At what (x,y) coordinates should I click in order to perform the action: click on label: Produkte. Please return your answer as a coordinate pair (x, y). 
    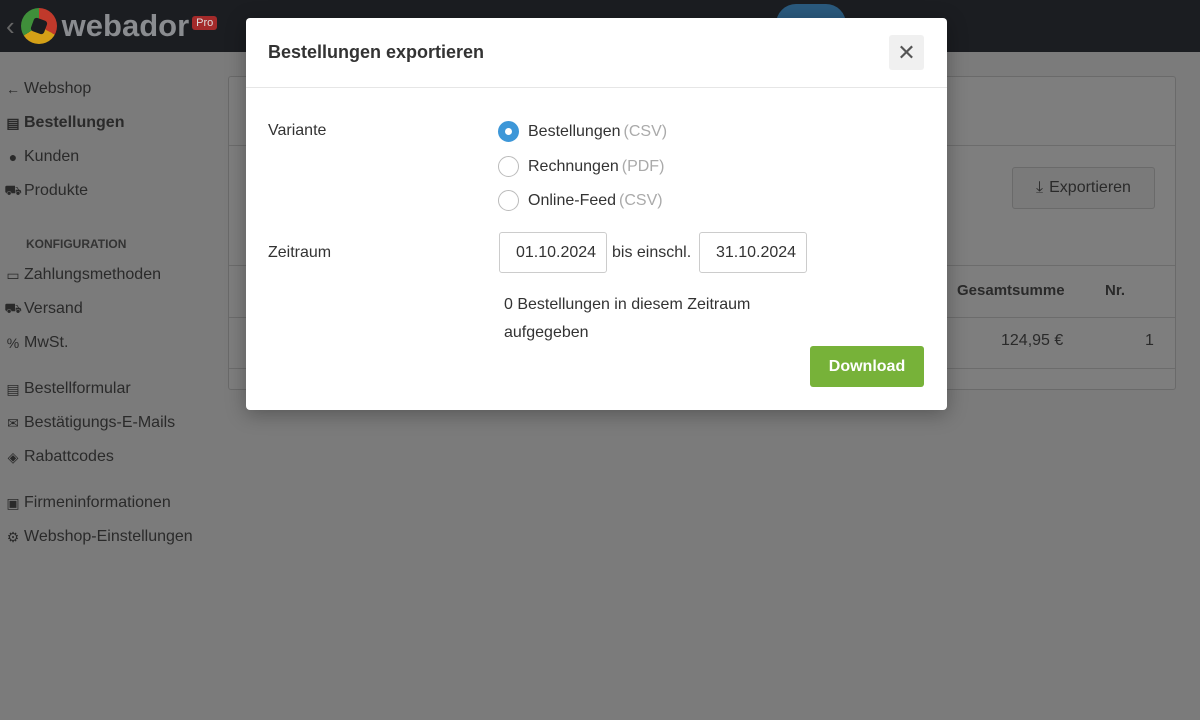
    Looking at the image, I should click on (56, 190).